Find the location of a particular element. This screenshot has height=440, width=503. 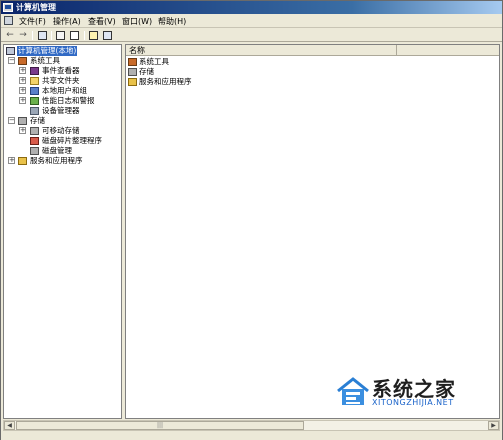

show-hide-console-tree-icon is located at coordinates (107, 35).